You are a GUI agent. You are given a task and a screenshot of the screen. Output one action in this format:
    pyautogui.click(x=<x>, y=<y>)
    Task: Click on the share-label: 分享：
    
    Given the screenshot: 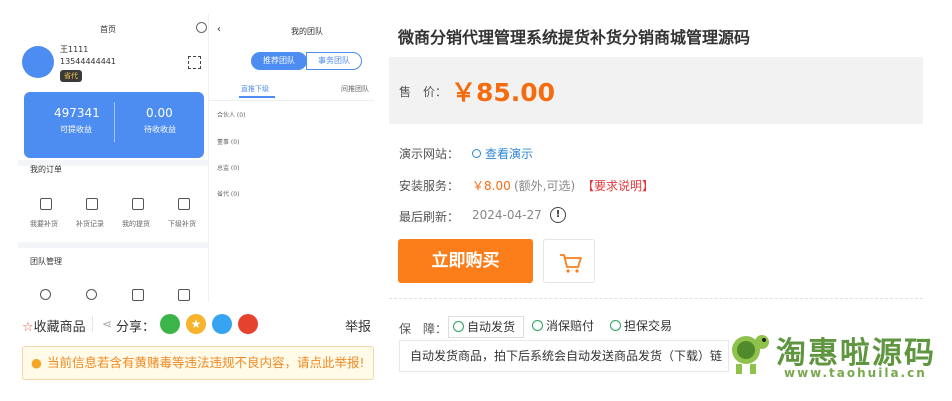 What is the action you would take?
    pyautogui.click(x=136, y=327)
    